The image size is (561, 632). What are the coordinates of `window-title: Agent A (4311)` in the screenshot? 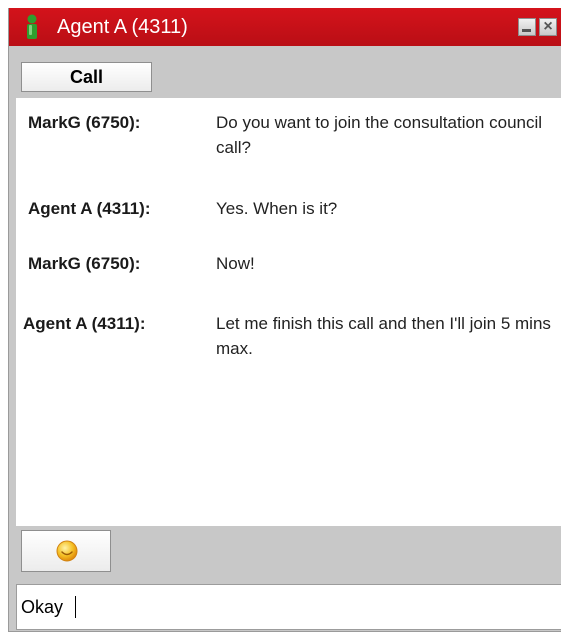 It's located at (122, 27).